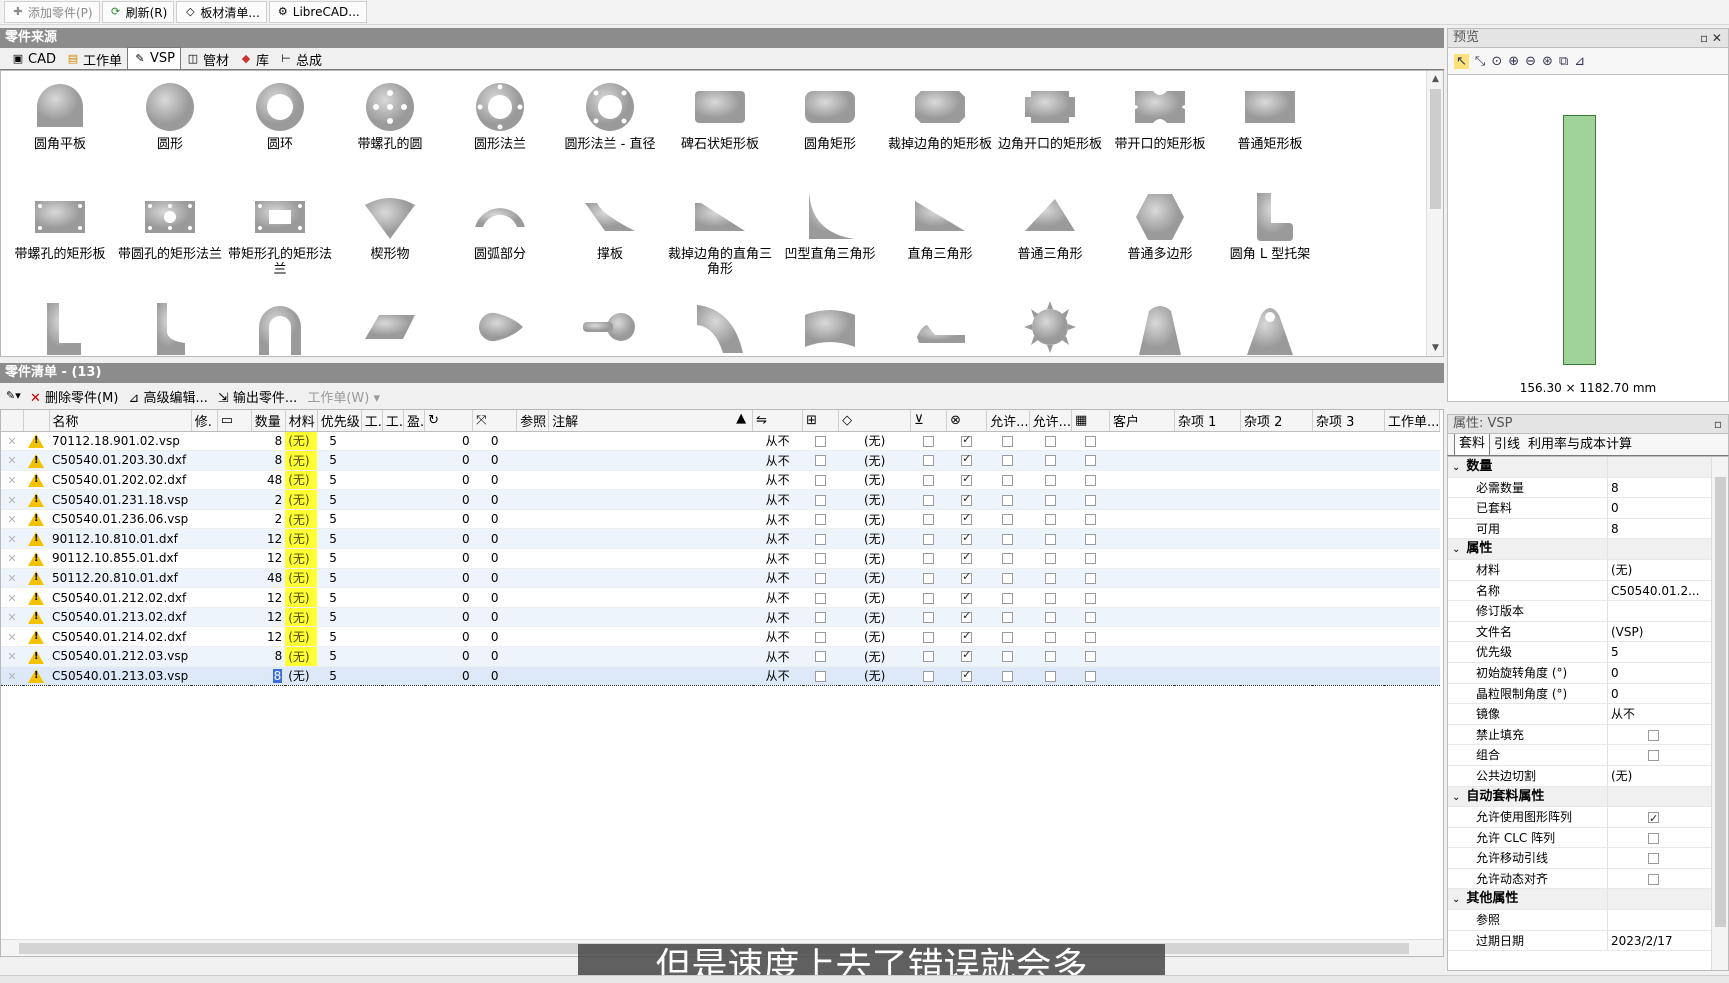 This screenshot has height=983, width=1729. I want to click on add-part-button: ✚ 添加零件(P), so click(52, 12).